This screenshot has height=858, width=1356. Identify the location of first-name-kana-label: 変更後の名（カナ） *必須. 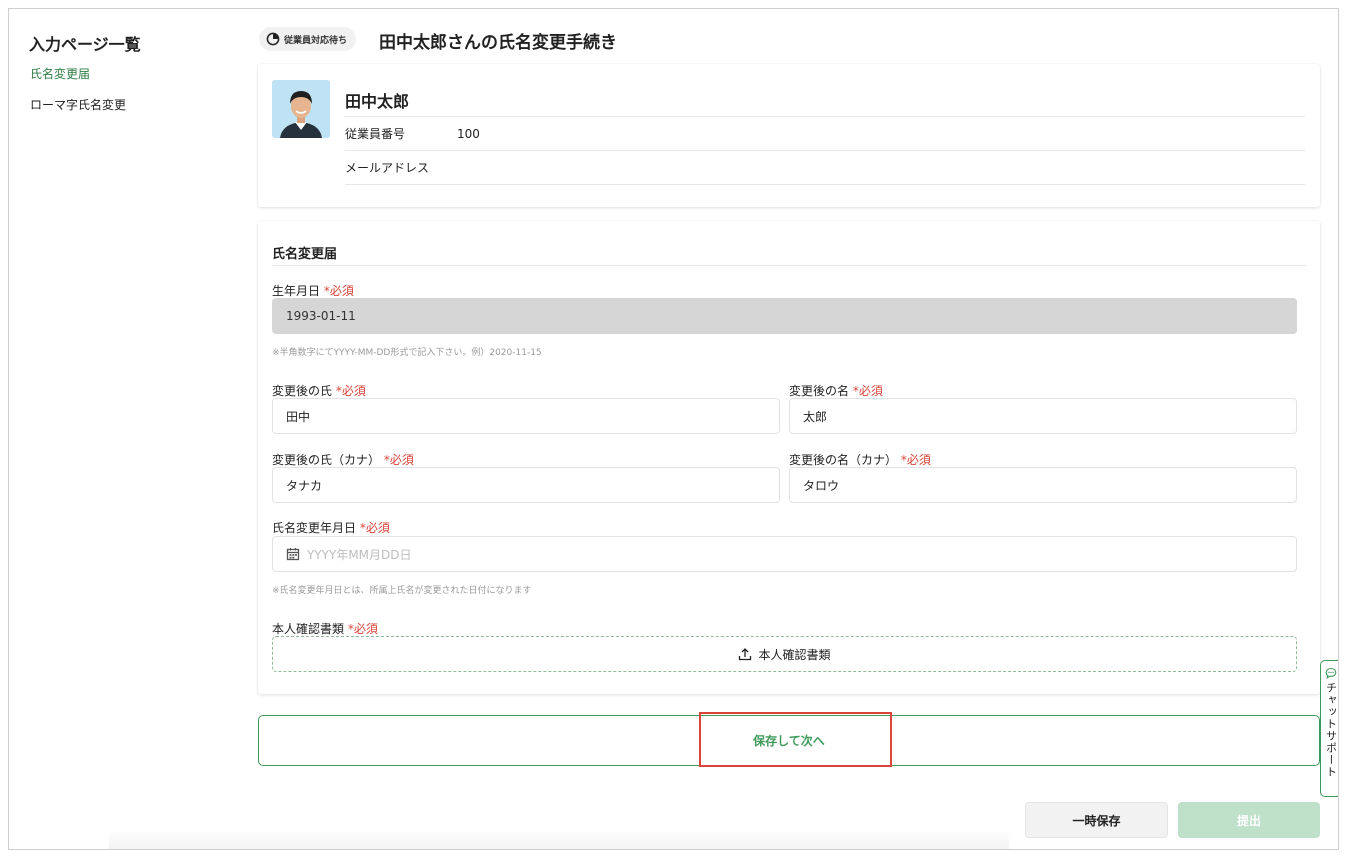
(860, 459).